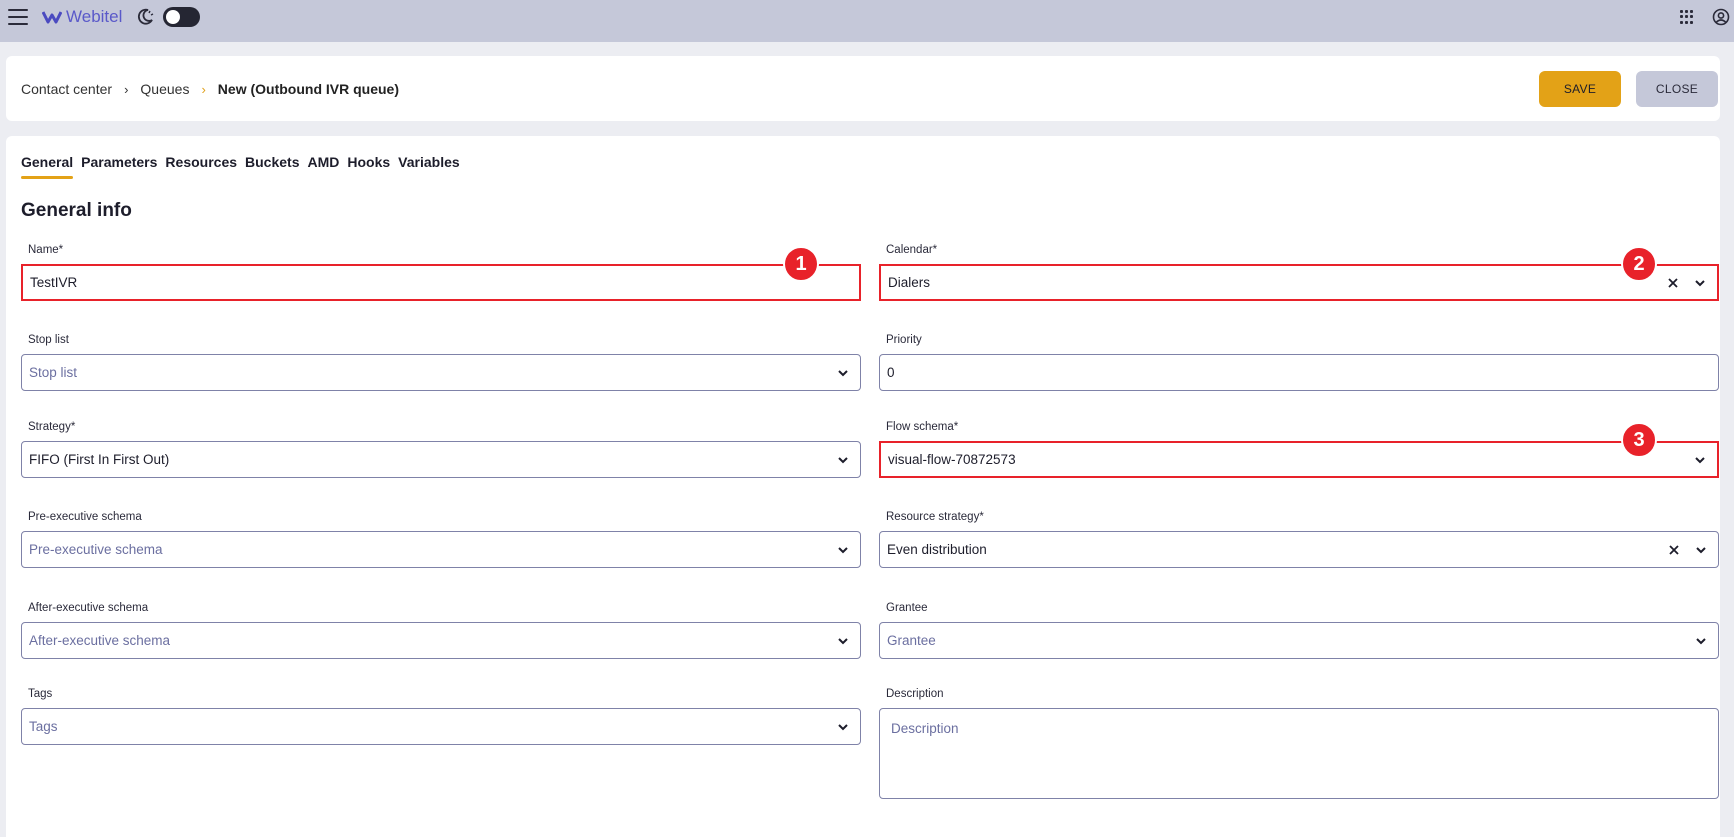 The width and height of the screenshot is (1734, 837). I want to click on priority-label: Priority, so click(904, 340).